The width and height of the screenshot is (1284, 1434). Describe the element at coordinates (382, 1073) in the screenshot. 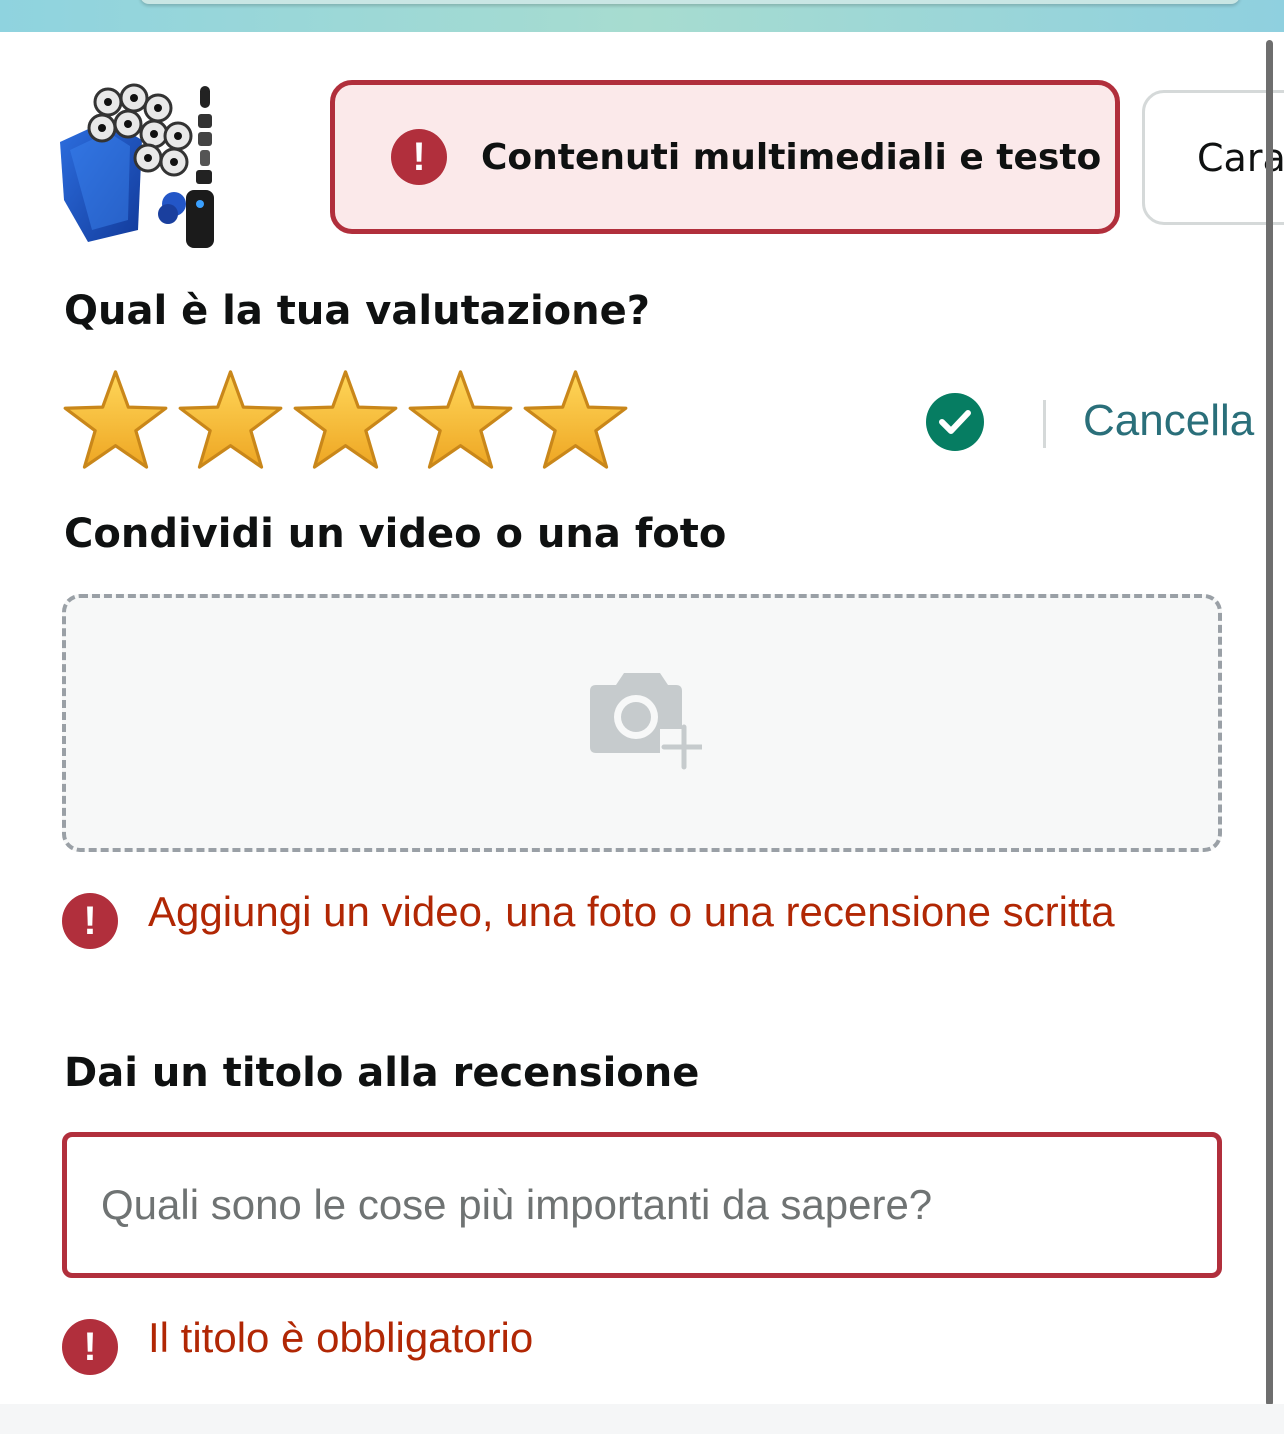

I see `review-title-heading: Dai un titolo alla recensione` at that location.